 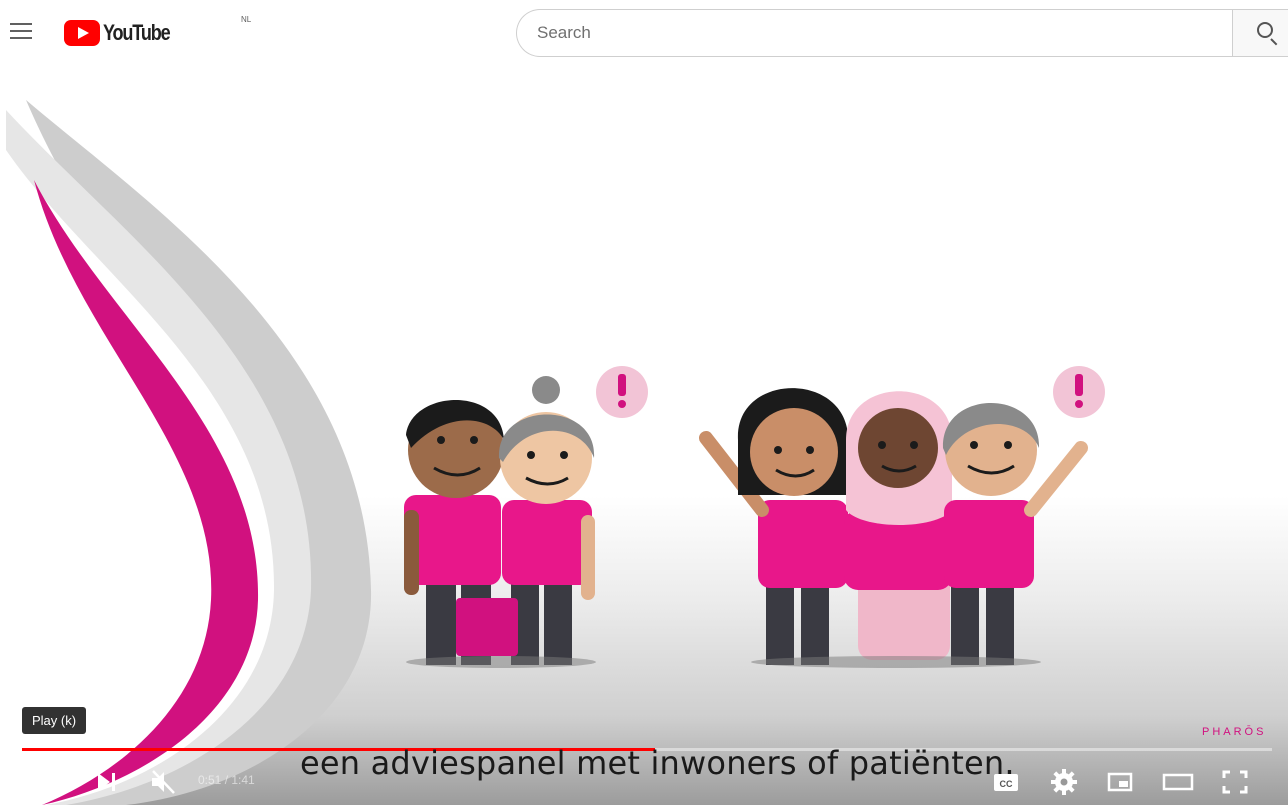 What do you see at coordinates (1015, 534) in the screenshot?
I see `person-grandfather` at bounding box center [1015, 534].